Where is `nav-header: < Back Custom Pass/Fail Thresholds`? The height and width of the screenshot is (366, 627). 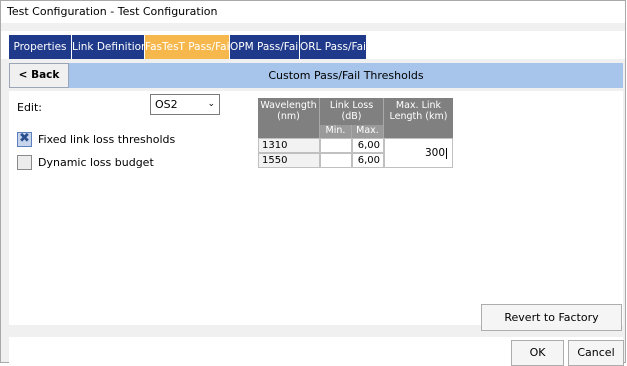
nav-header: < Back Custom Pass/Fail Thresholds is located at coordinates (316, 75).